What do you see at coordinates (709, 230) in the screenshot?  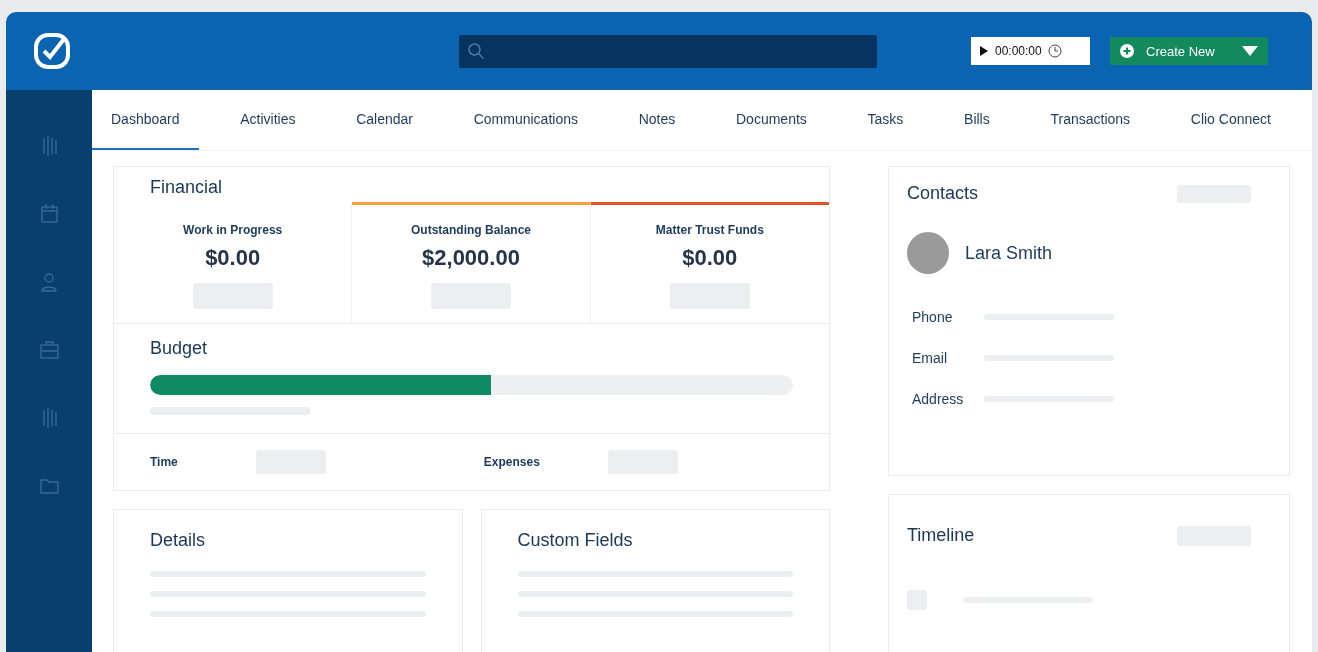 I see `metric-label: Matter Trust Funds` at bounding box center [709, 230].